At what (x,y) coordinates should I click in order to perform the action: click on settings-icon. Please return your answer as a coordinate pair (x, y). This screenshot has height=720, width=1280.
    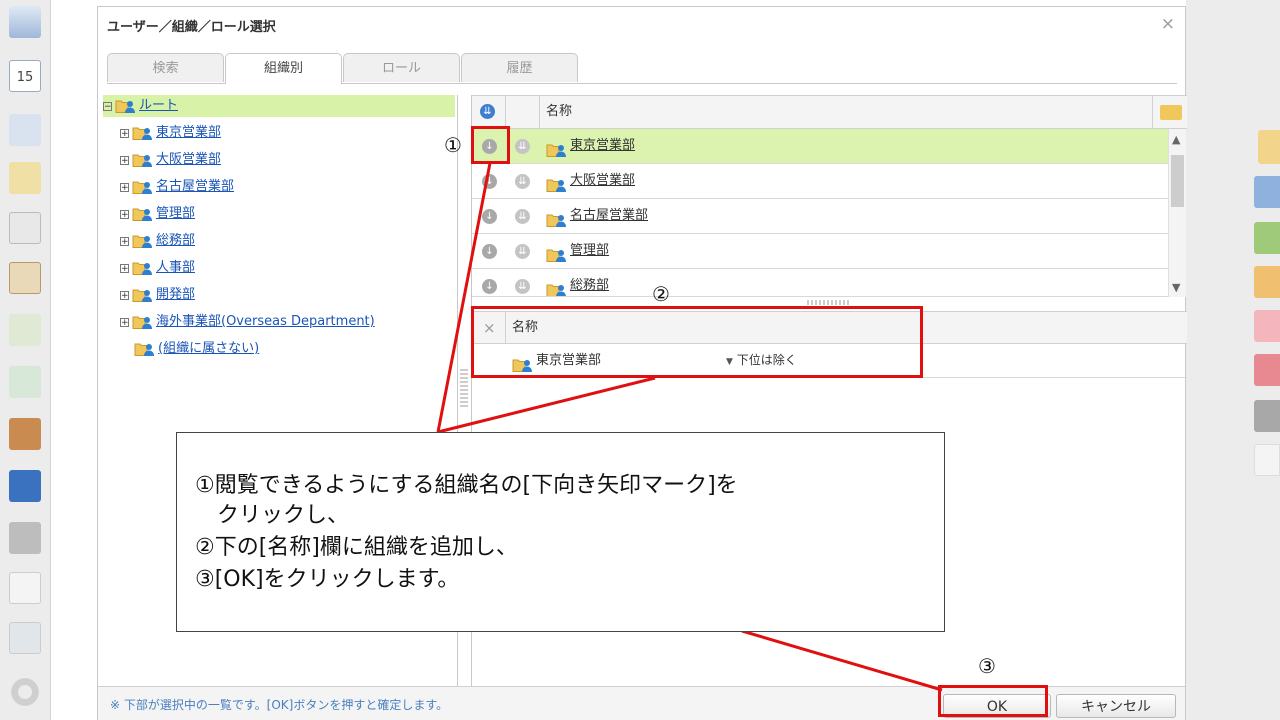
    Looking at the image, I should click on (25, 692).